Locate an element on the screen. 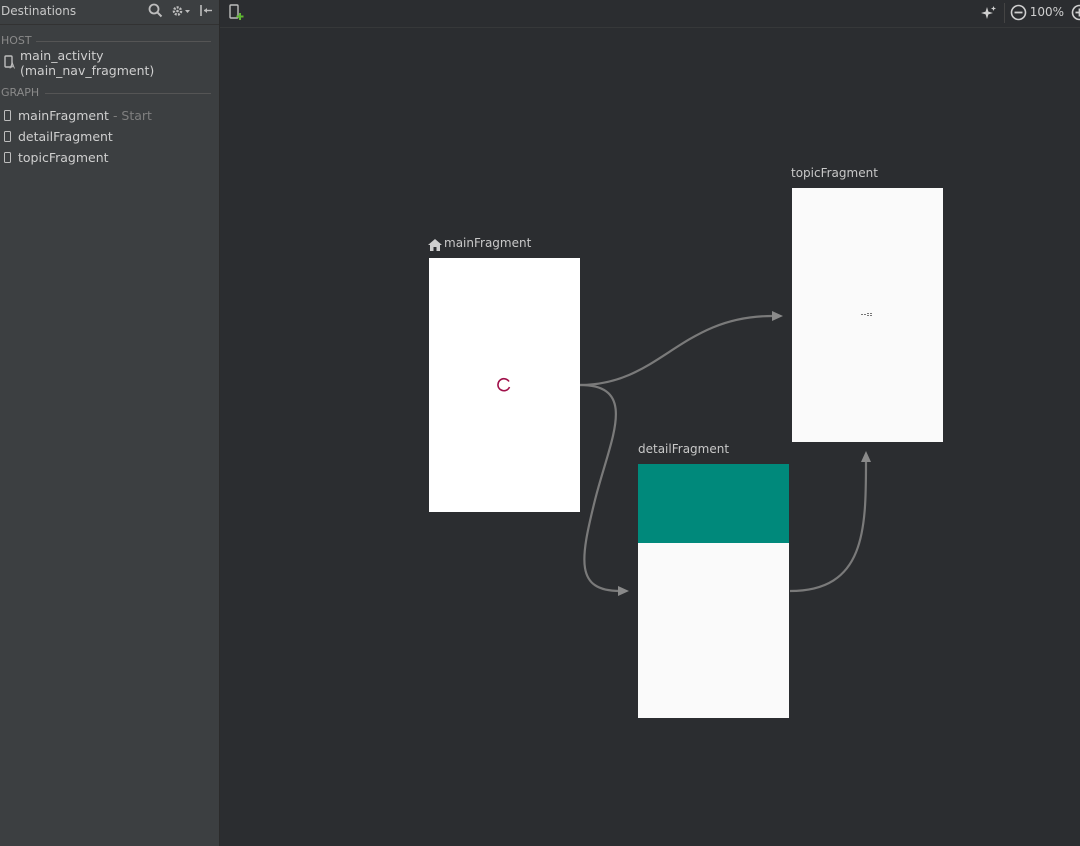 Image resolution: width=1080 pixels, height=846 pixels. action-main-to-topic is located at coordinates (676, 350).